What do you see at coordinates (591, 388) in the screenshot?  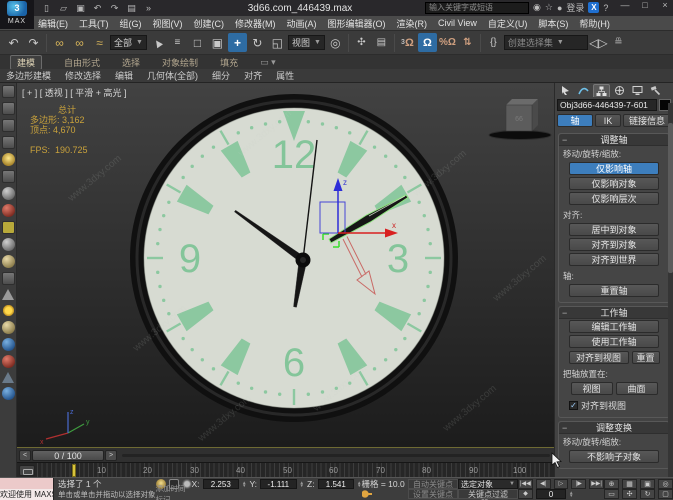 I see `place-view-button: 视图` at bounding box center [591, 388].